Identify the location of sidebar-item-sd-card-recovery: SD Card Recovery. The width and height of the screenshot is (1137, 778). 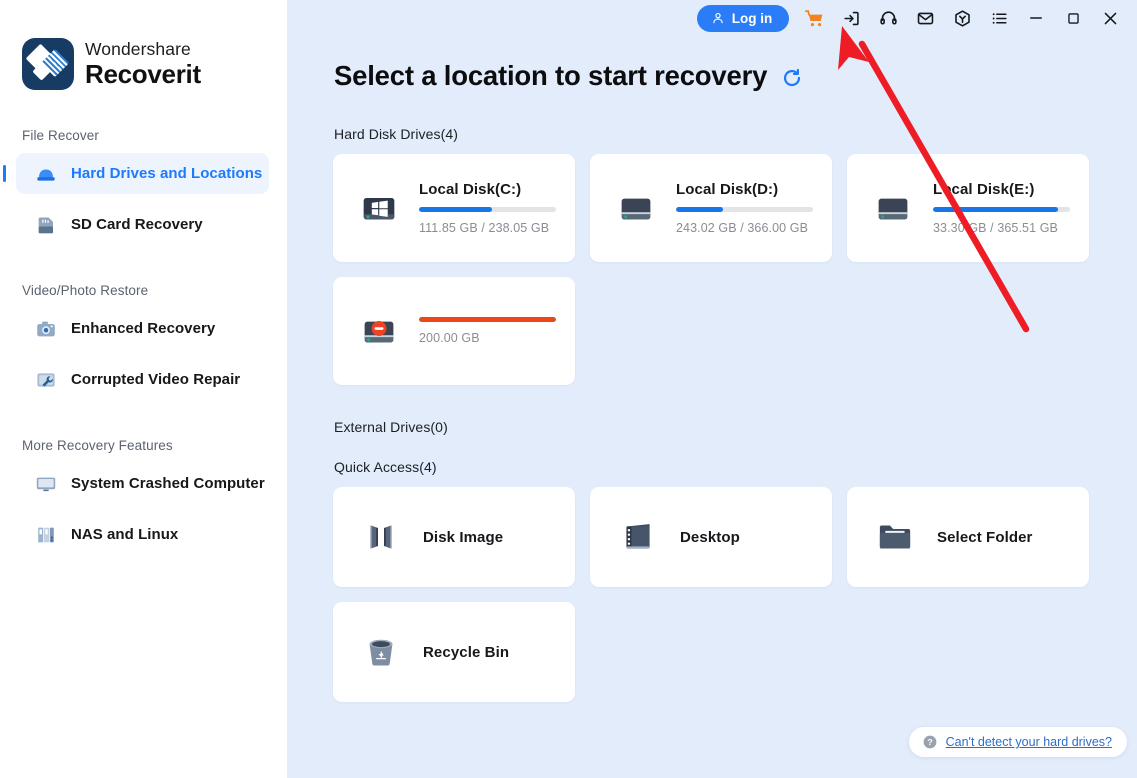
(142, 224).